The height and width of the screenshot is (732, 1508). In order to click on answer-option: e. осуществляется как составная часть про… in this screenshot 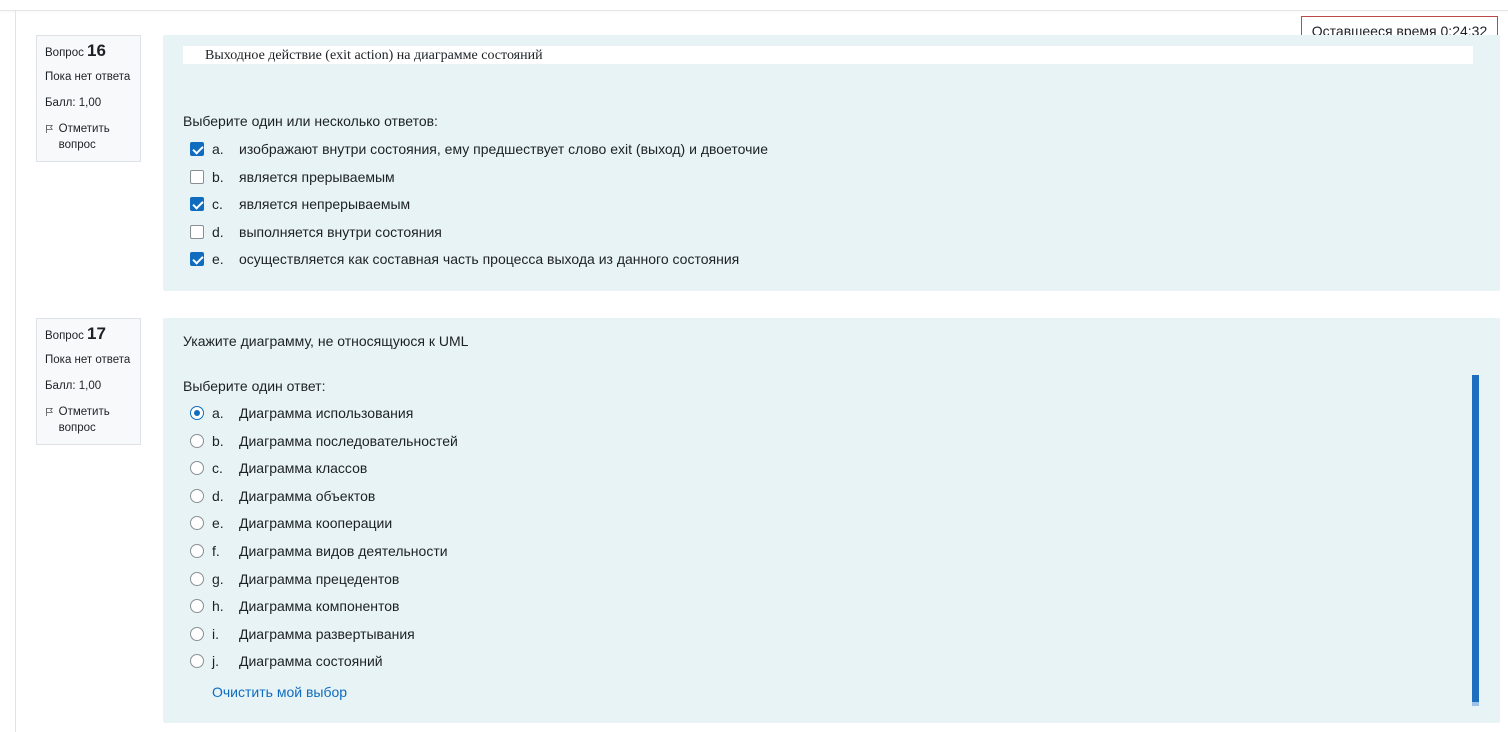, I will do `click(464, 259)`.